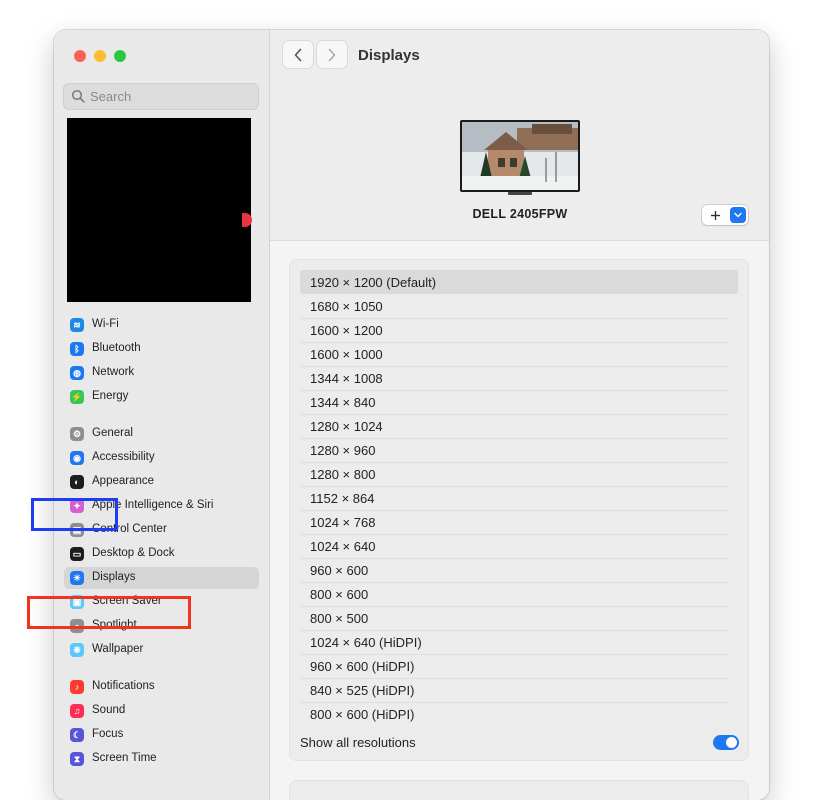 The image size is (825, 800). I want to click on minimize-window-button, so click(100, 56).